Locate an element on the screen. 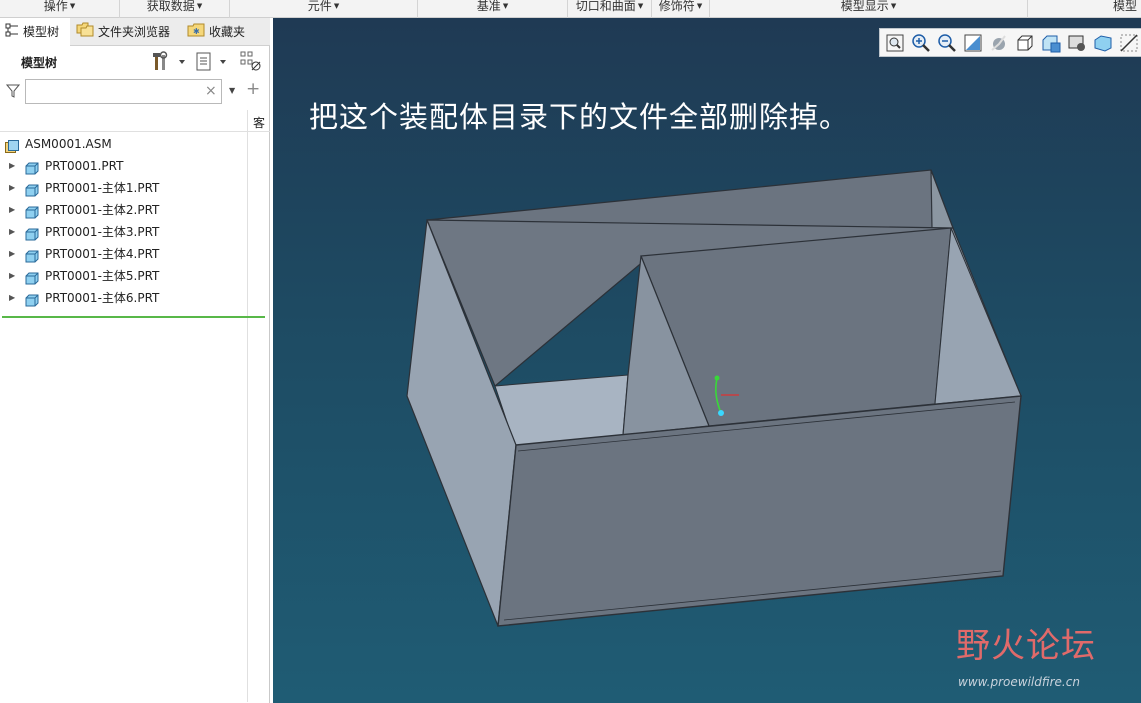 This screenshot has width=1141, height=703. repaint-icon is located at coordinates (973, 43).